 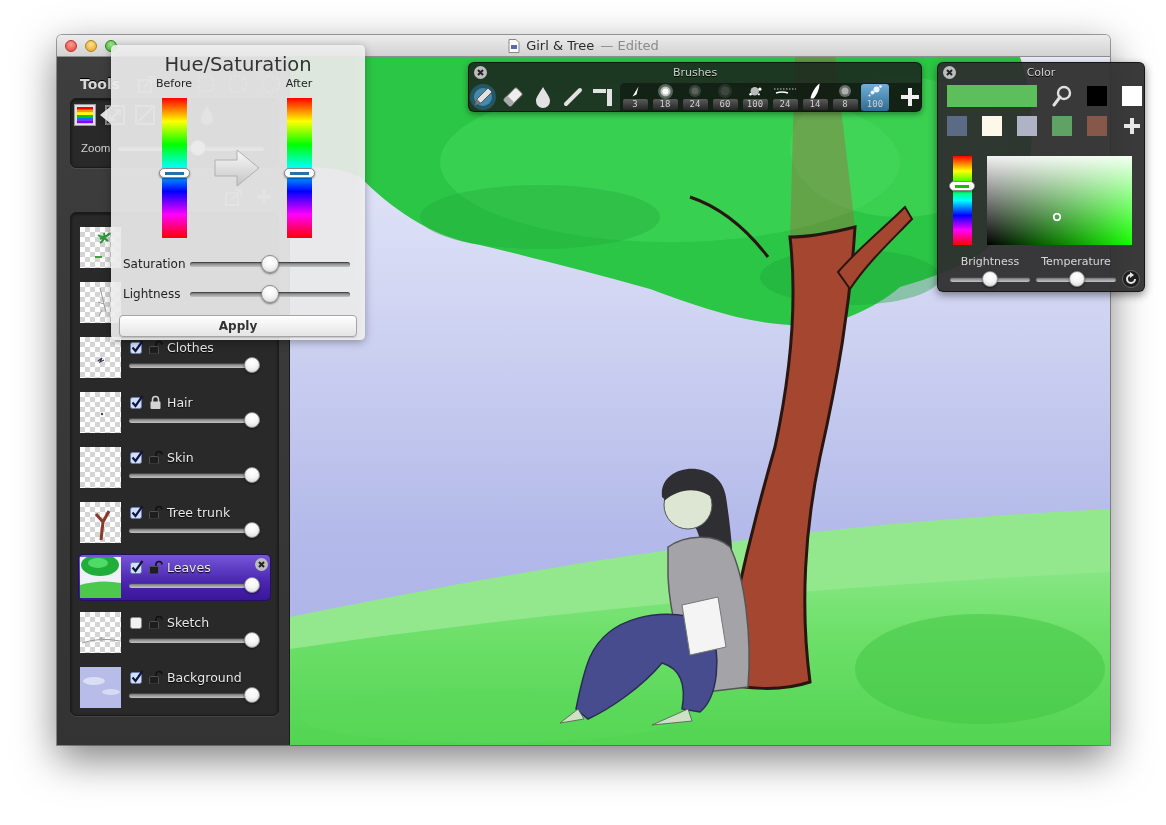 I want to click on layer-name: Clothes, so click(x=190, y=347).